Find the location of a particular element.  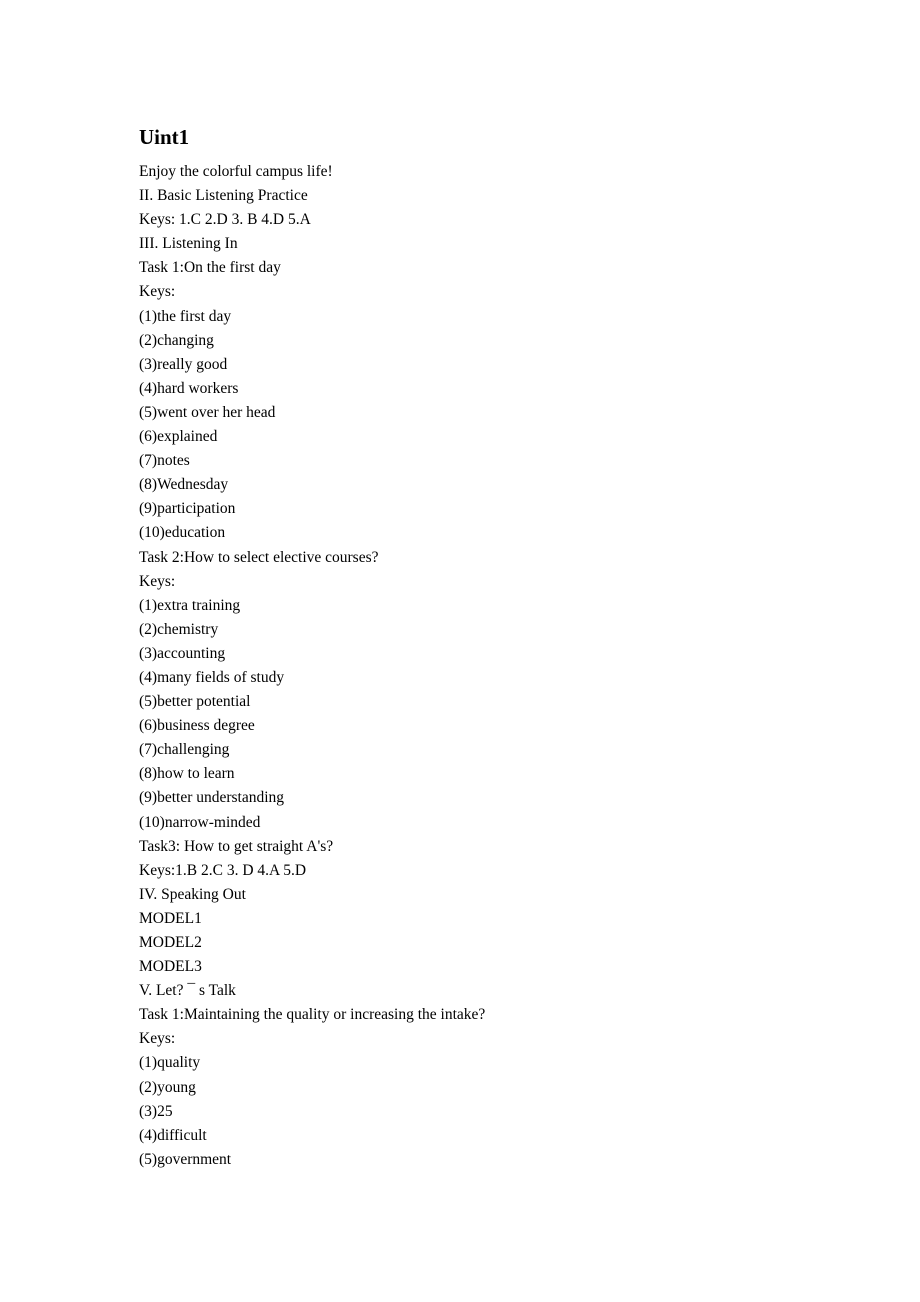

text-line: Task3: How to get straight A's? is located at coordinates (236, 846).